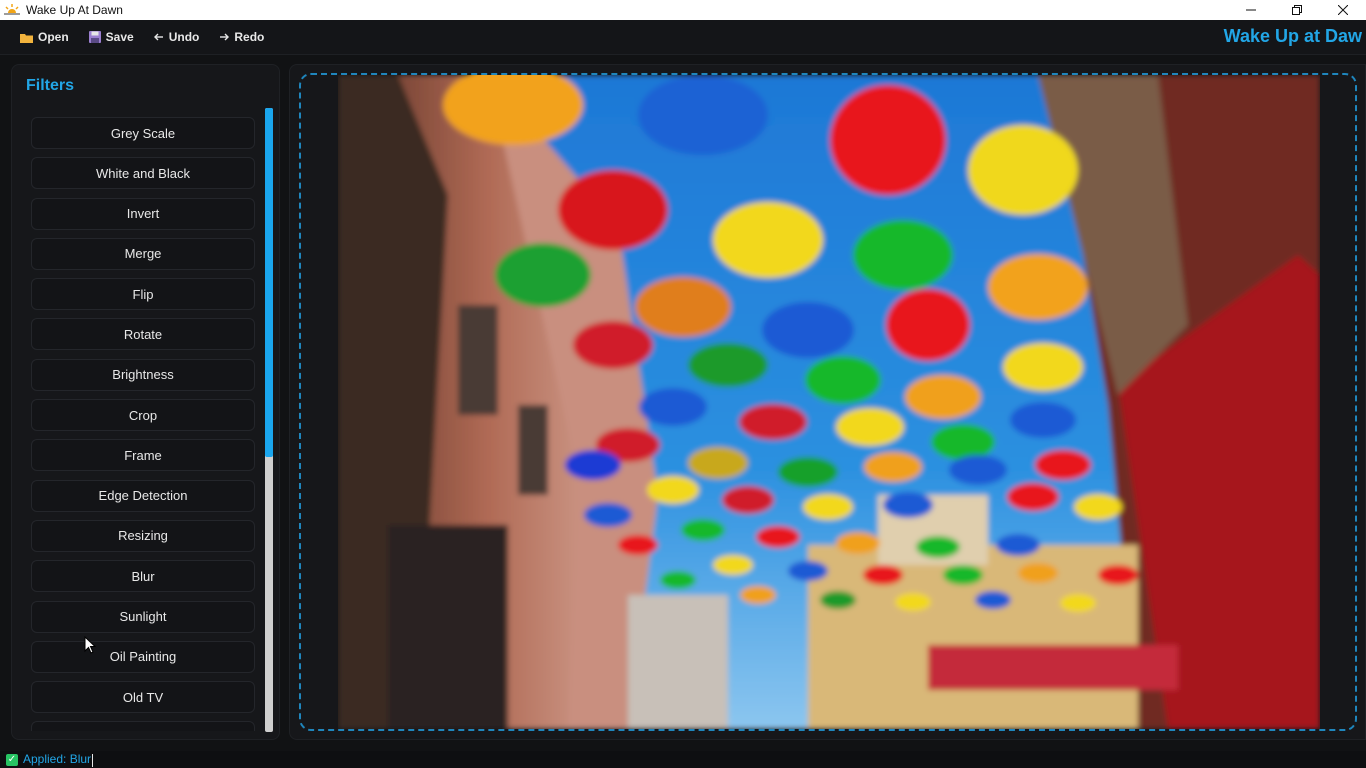 The height and width of the screenshot is (768, 1366). Describe the element at coordinates (683, 37) in the screenshot. I see `toolbar: Open Save Undo Redo Wake Up at Daw` at that location.